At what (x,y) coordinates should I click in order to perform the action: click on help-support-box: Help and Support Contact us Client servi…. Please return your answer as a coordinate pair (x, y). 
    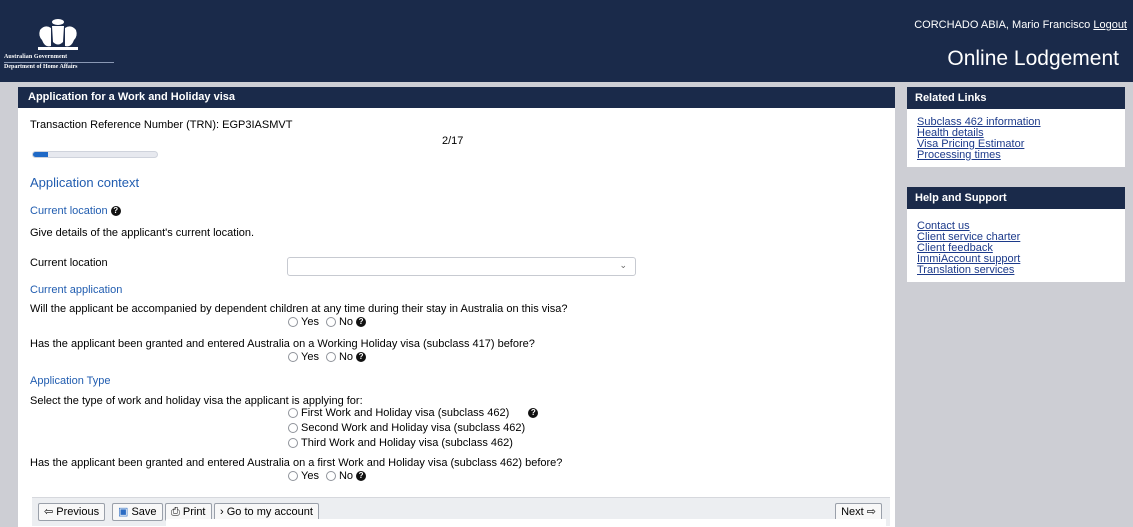
    Looking at the image, I should click on (1016, 234).